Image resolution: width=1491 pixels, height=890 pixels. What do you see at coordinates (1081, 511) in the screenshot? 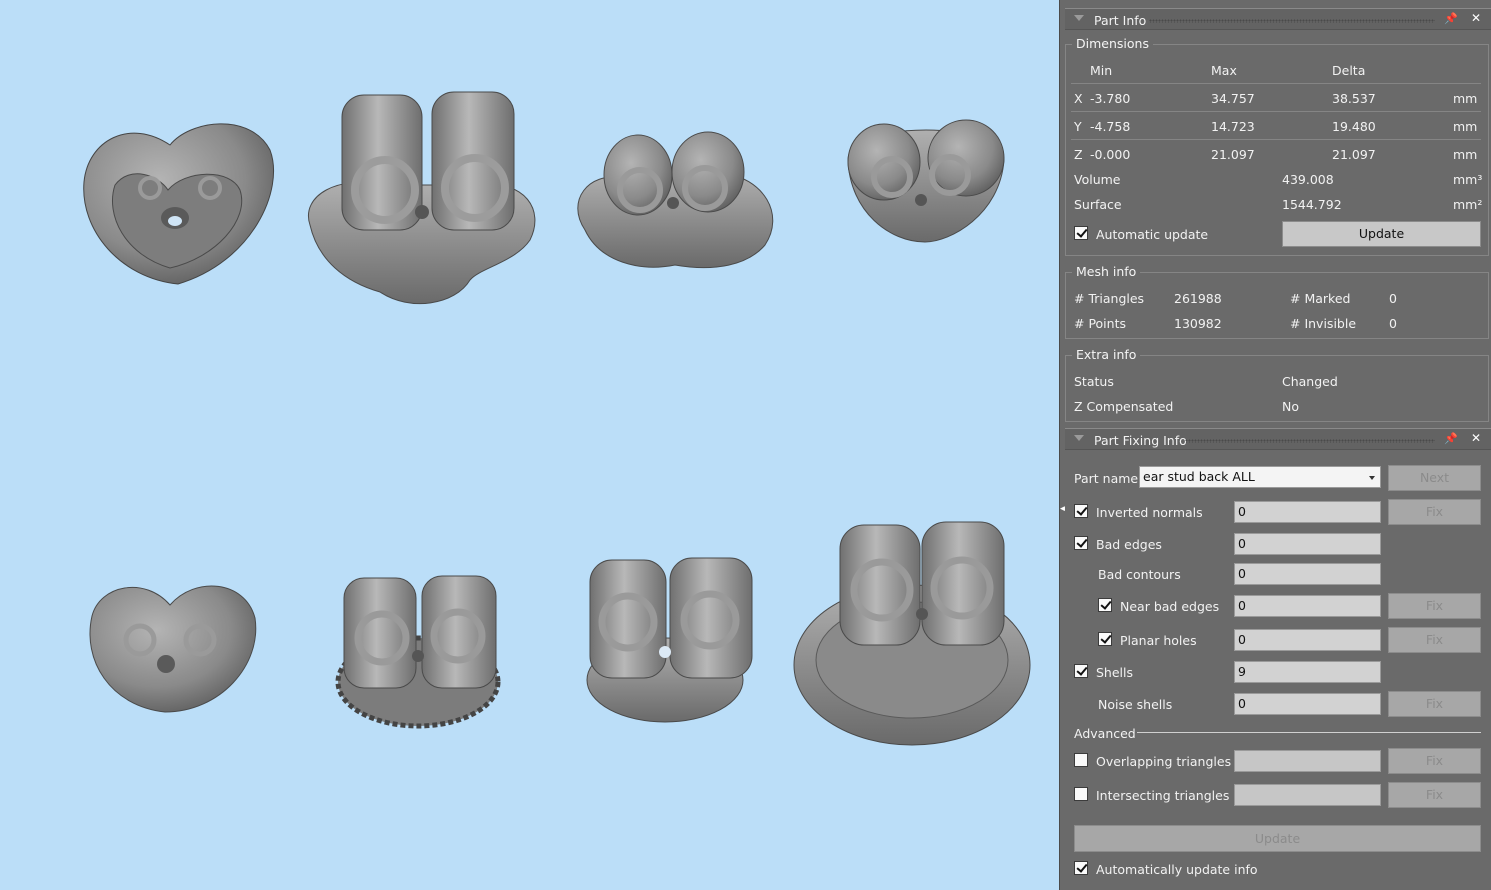
I see `inverted-normals-checkbox` at bounding box center [1081, 511].